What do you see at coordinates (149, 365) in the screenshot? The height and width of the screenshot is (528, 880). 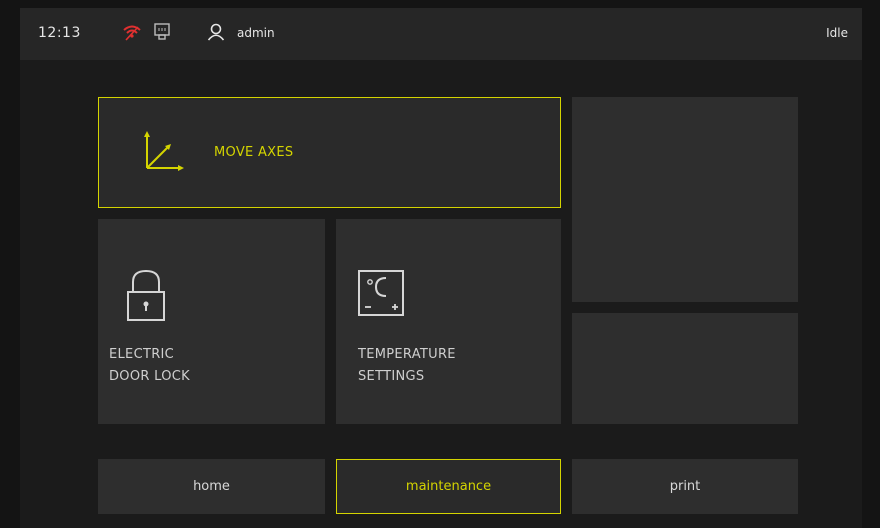 I see `door-lock-label: ELECTRIC DOOR LOCK` at bounding box center [149, 365].